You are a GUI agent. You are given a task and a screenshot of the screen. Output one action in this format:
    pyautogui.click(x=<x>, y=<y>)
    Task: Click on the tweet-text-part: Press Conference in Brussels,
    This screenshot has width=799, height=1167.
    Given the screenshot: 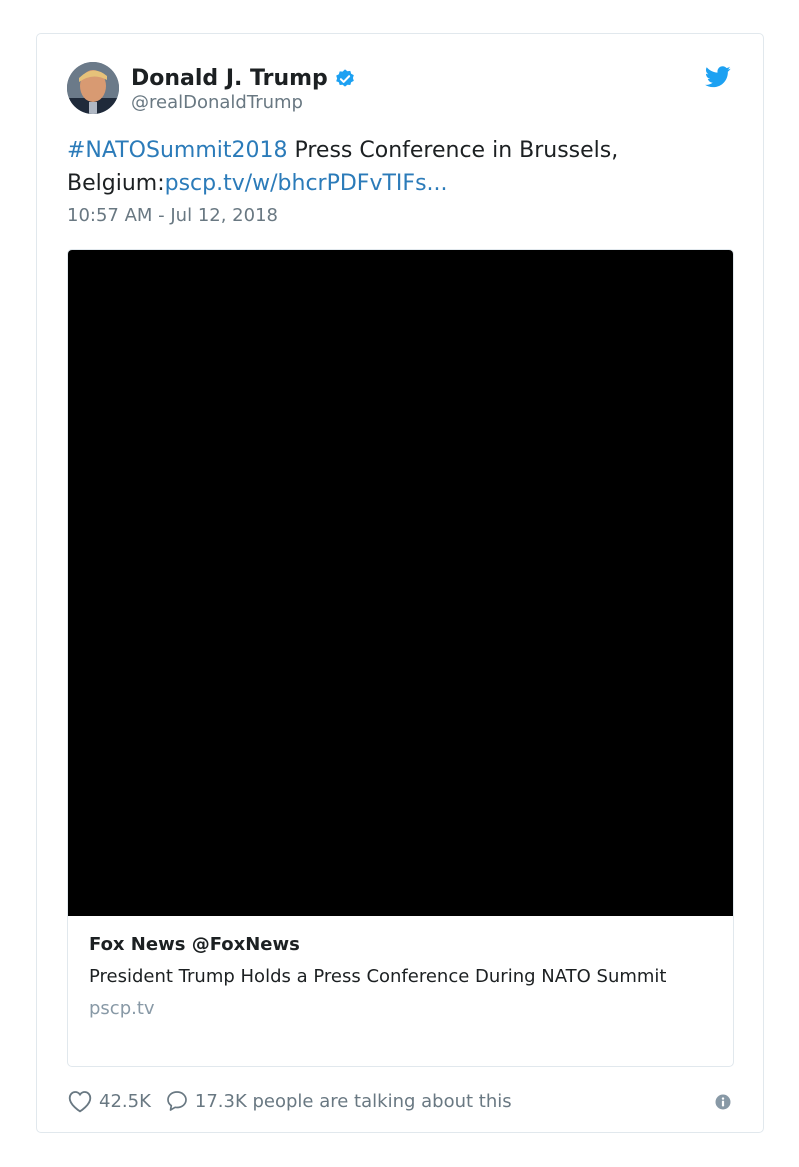 What is the action you would take?
    pyautogui.click(x=453, y=150)
    